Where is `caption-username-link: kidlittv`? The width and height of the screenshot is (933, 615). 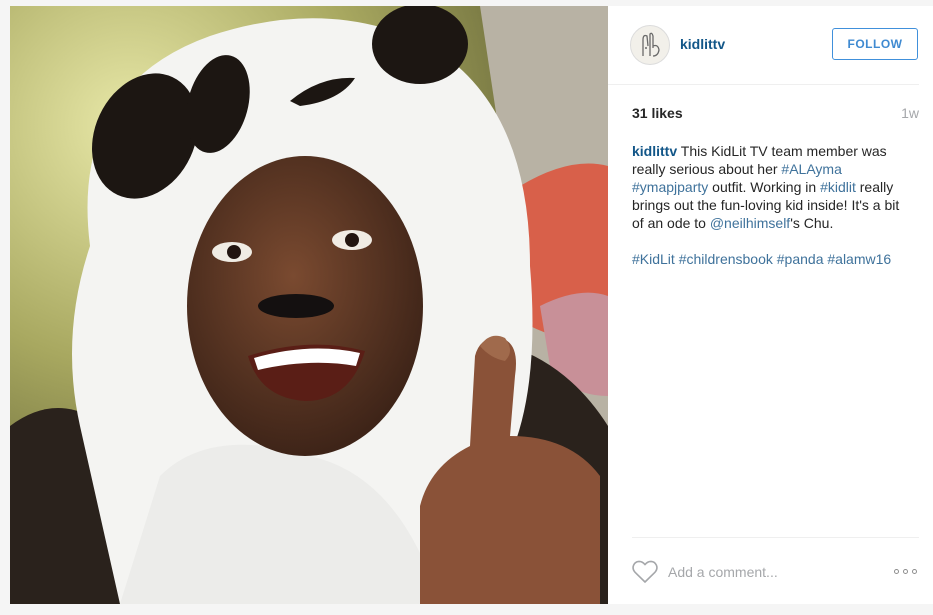
caption-username-link: kidlittv is located at coordinates (654, 151).